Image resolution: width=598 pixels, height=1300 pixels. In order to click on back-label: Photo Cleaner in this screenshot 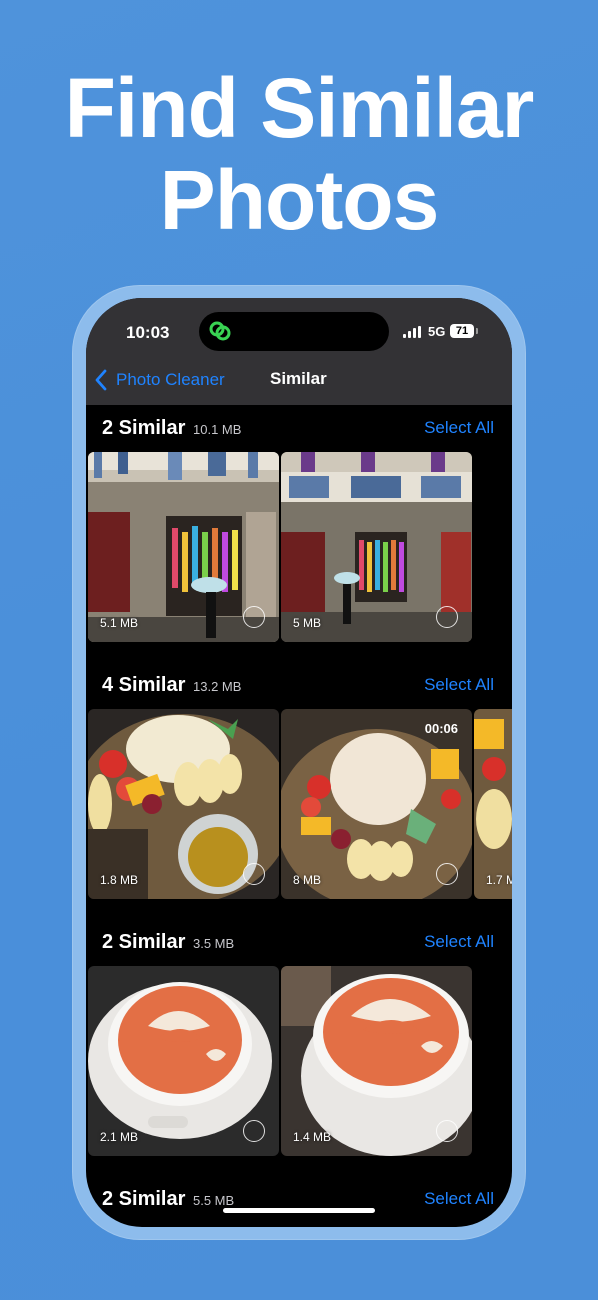, I will do `click(170, 379)`.